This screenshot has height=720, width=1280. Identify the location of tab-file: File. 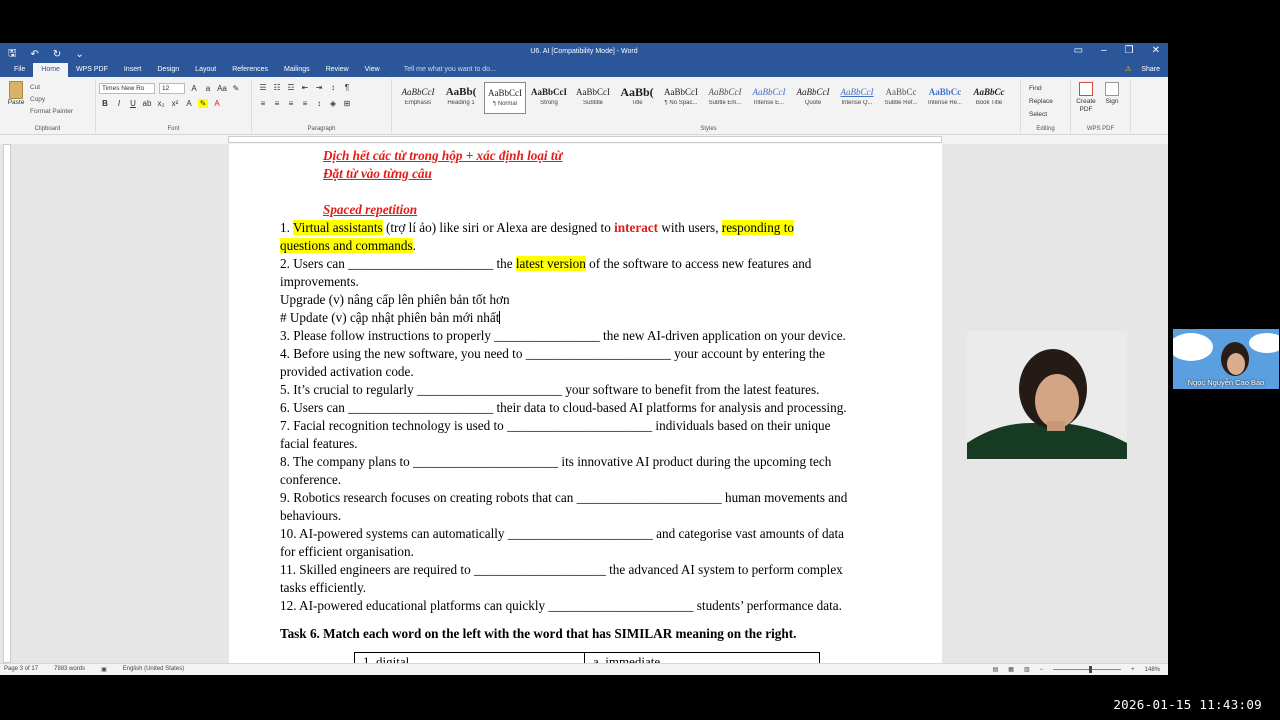
(19, 70).